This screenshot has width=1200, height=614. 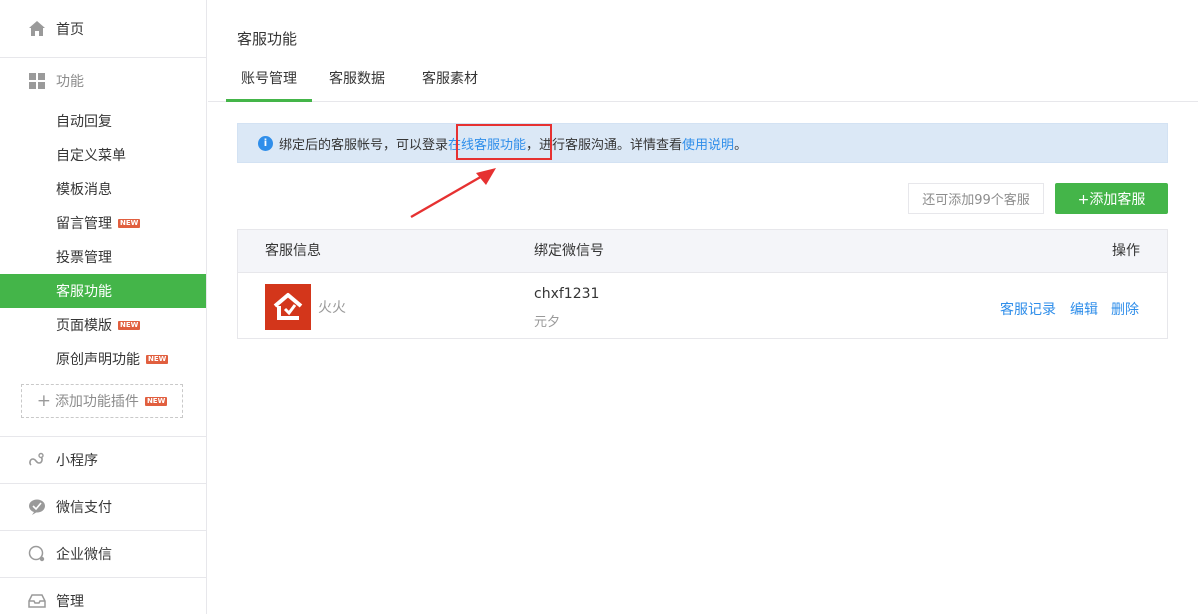 What do you see at coordinates (703, 80) in the screenshot?
I see `tab-bar: 账号管理 客服数据 客服素材` at bounding box center [703, 80].